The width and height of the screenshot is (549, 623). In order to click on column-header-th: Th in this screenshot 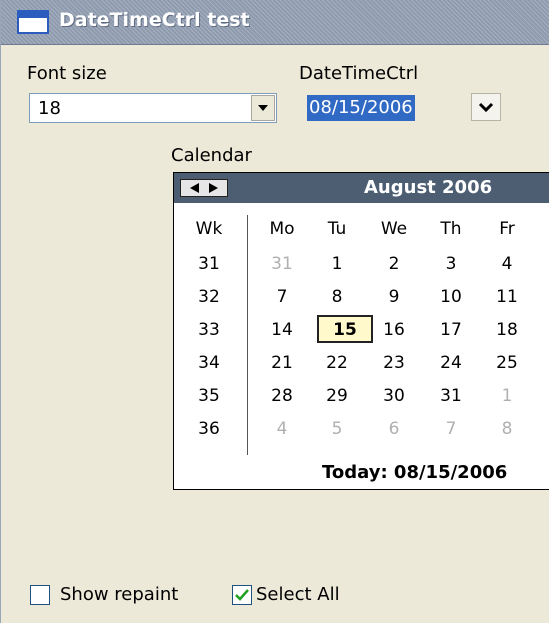, I will do `click(451, 229)`.